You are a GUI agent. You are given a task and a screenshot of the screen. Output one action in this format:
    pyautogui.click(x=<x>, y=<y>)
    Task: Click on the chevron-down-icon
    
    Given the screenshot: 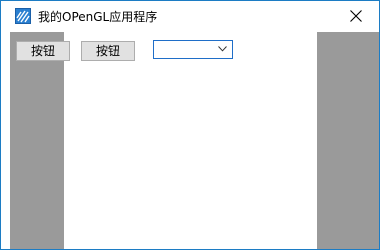 What is the action you would take?
    pyautogui.click(x=222, y=49)
    